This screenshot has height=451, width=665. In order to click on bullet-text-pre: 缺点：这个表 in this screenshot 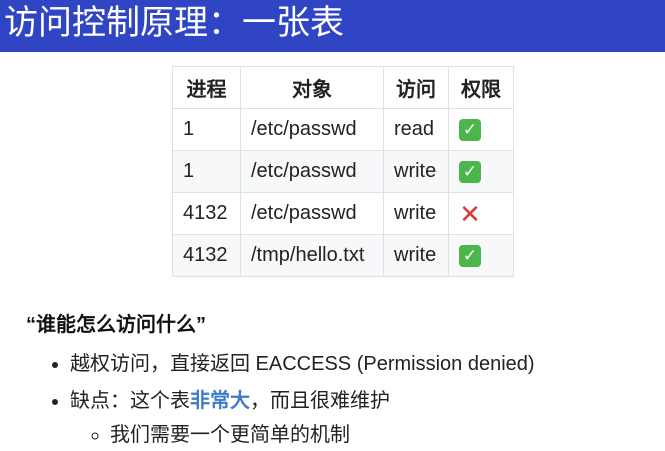, I will do `click(130, 401)`.